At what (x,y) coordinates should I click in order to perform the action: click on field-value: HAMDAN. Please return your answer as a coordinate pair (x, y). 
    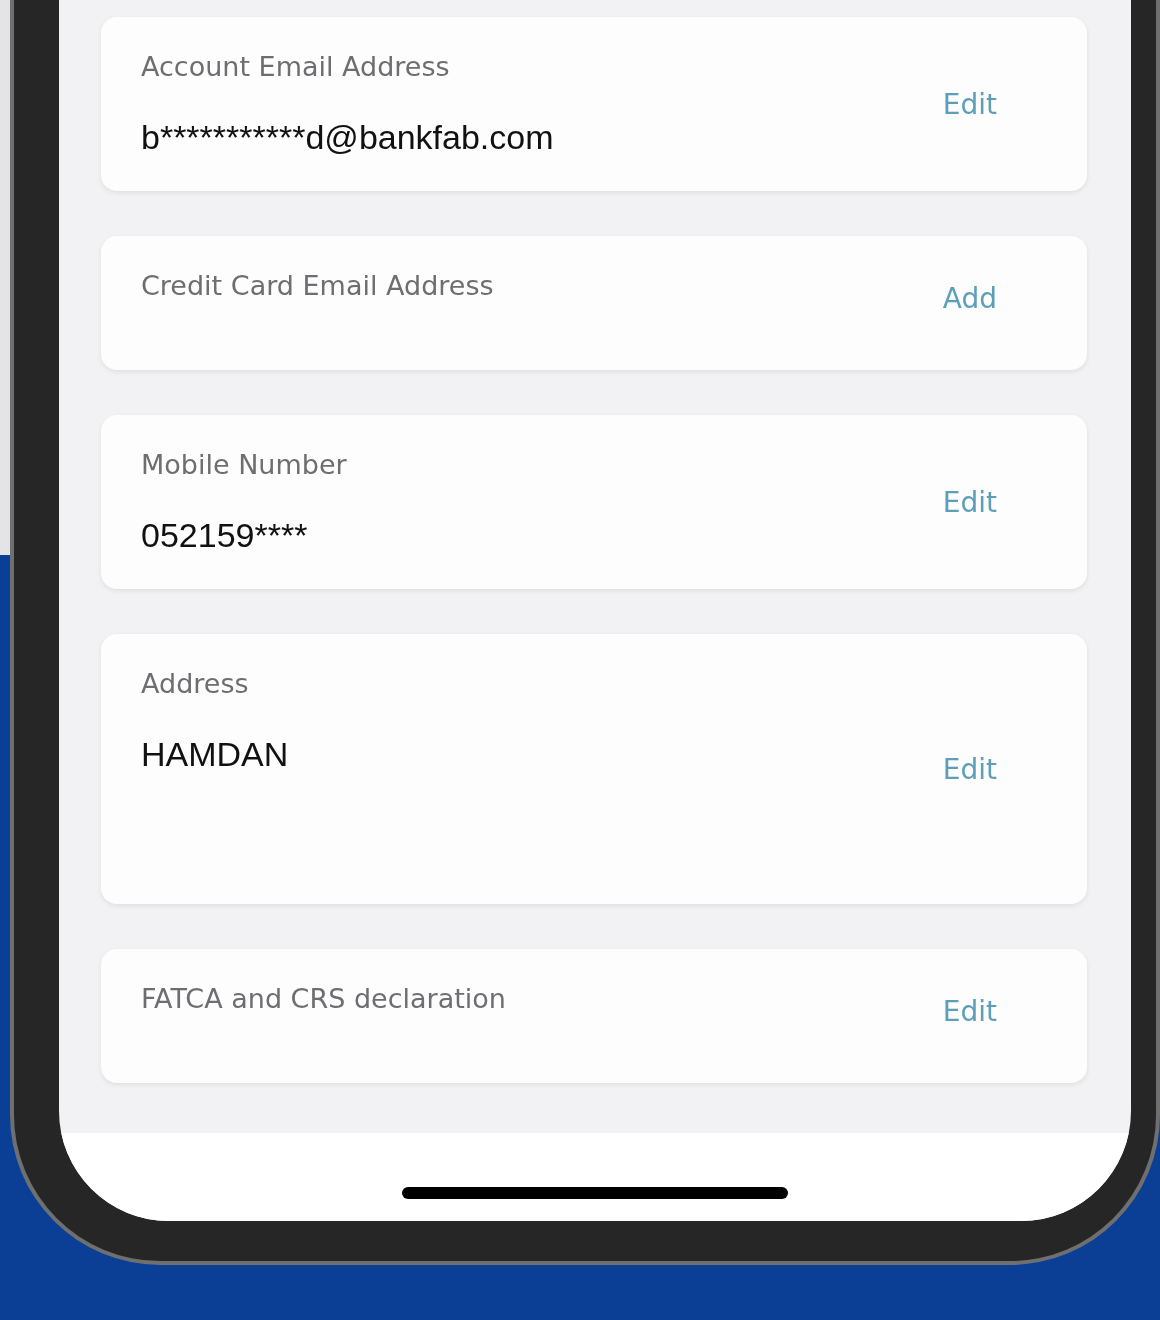
    Looking at the image, I should click on (215, 754).